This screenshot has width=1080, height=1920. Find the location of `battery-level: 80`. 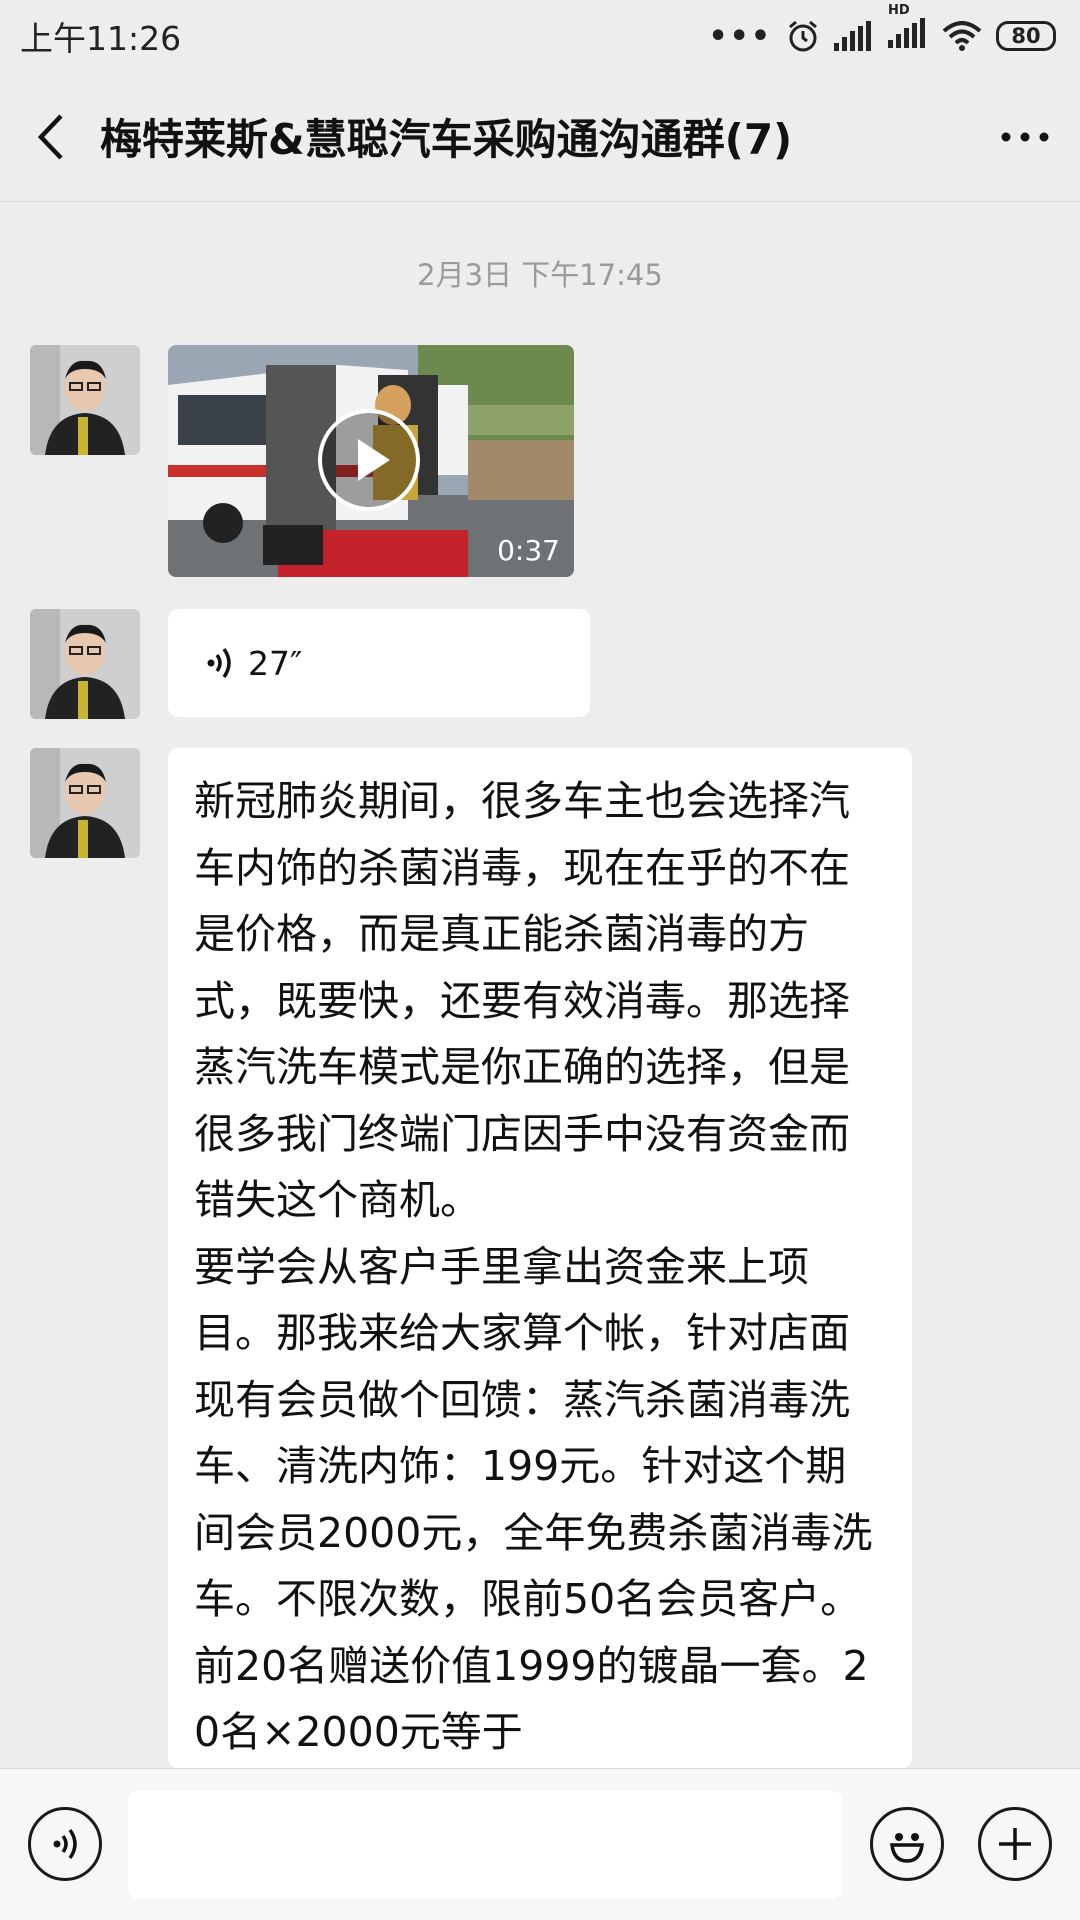

battery-level: 80 is located at coordinates (1026, 36).